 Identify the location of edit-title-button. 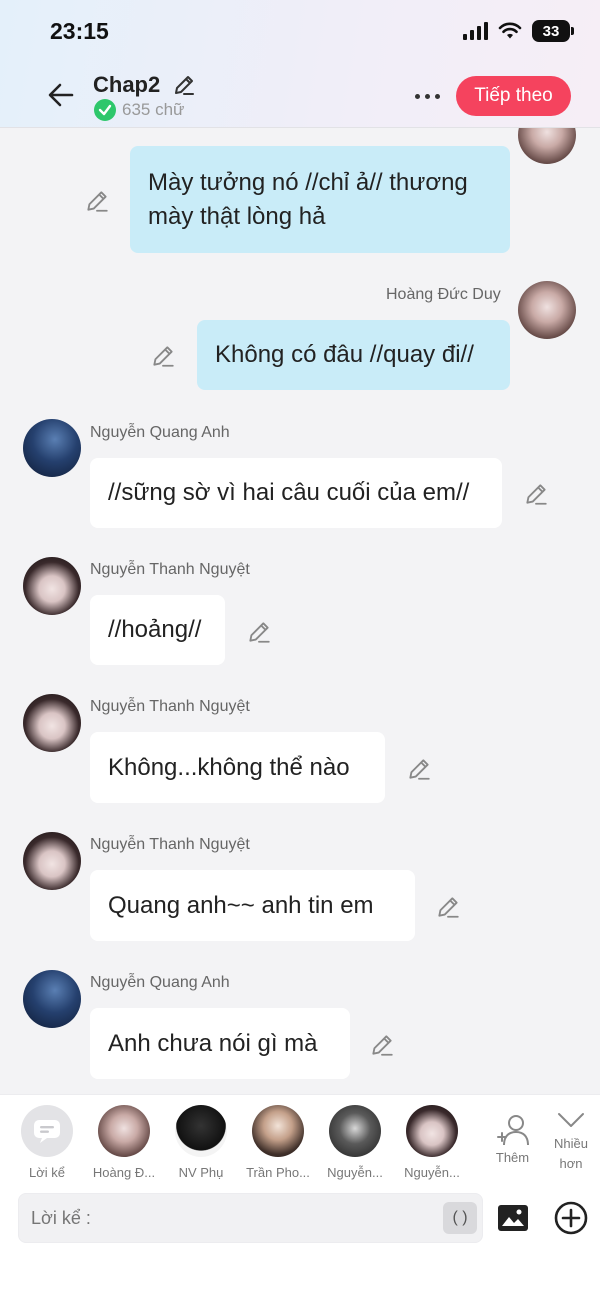
(184, 85).